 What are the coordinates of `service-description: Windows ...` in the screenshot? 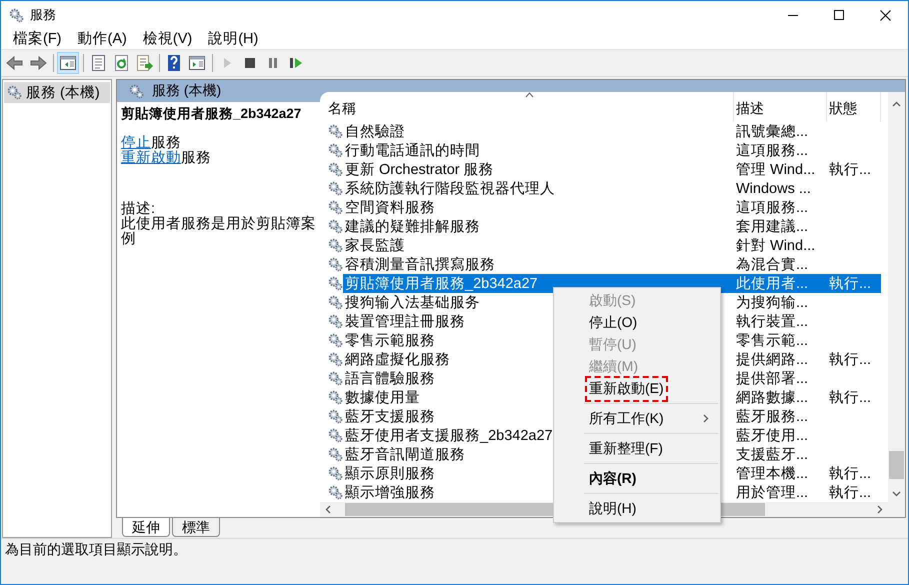 It's located at (773, 188).